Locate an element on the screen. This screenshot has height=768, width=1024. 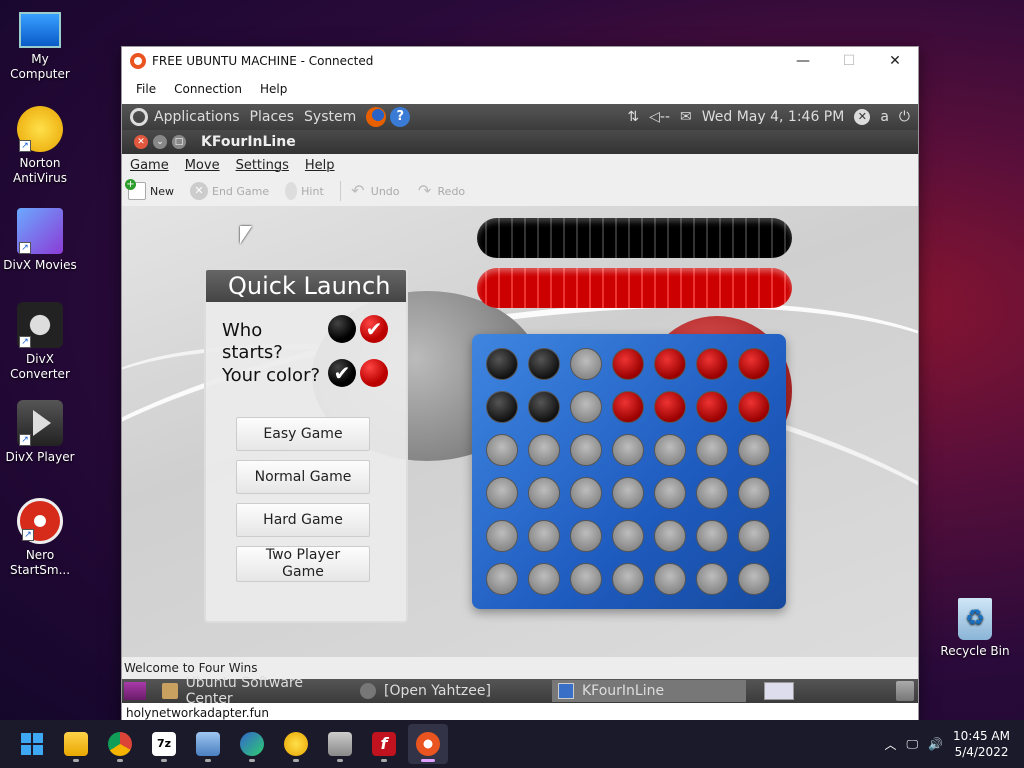
desktop-icon-recycle-bin: ♻ Recycle Bin is located at coordinates (975, 628).